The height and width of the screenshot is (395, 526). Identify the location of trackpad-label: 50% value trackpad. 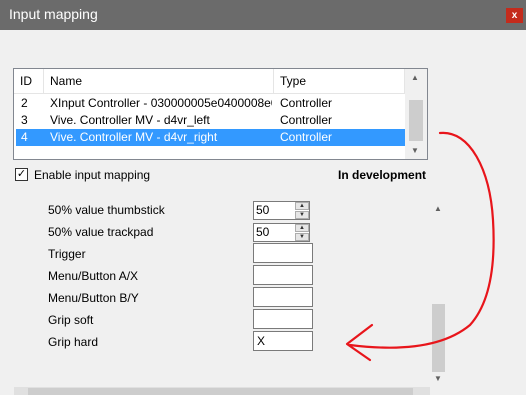
(101, 232).